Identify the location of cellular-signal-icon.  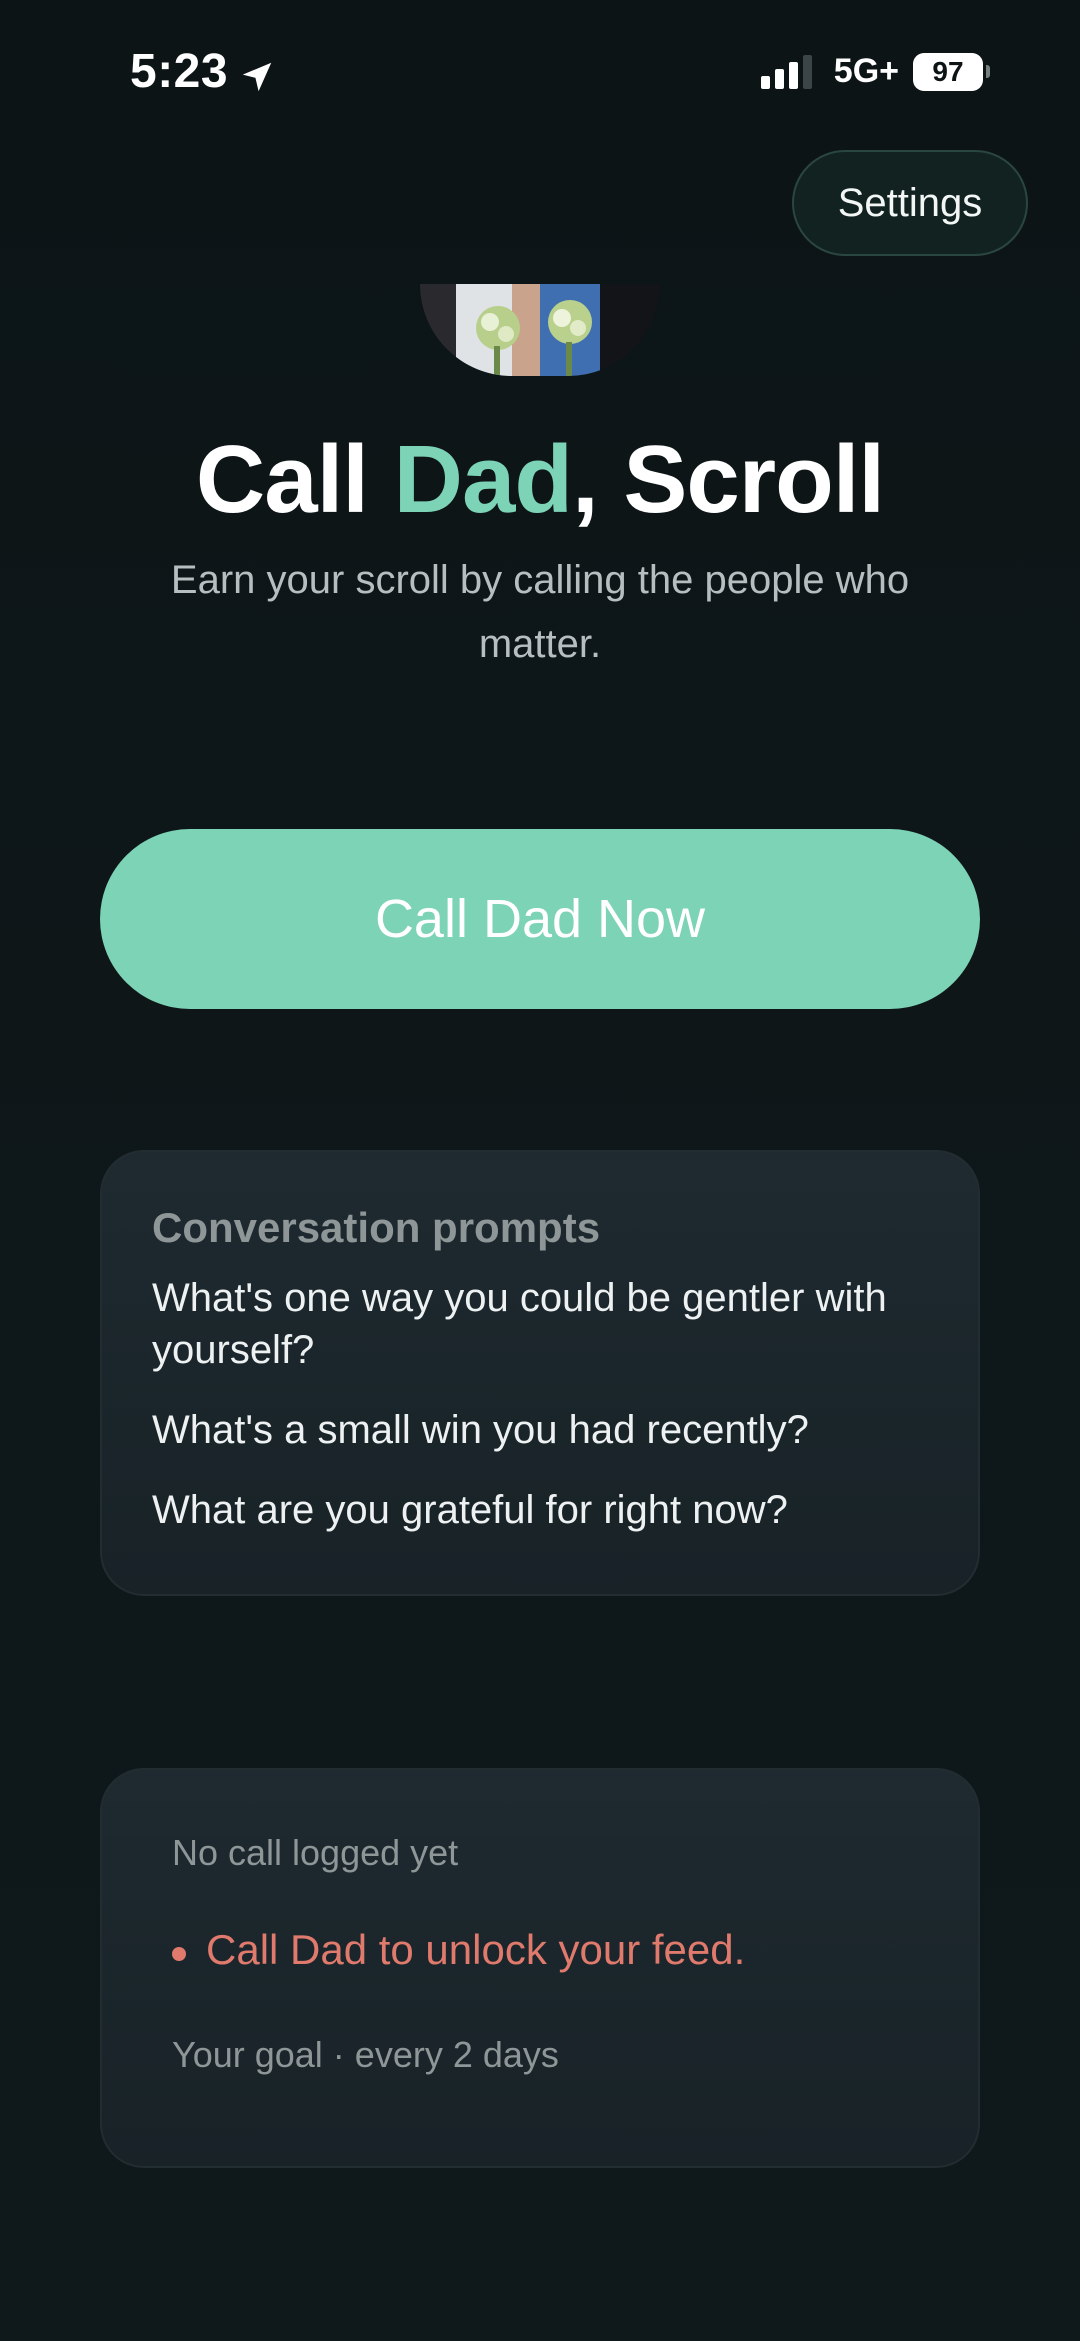
(786, 71).